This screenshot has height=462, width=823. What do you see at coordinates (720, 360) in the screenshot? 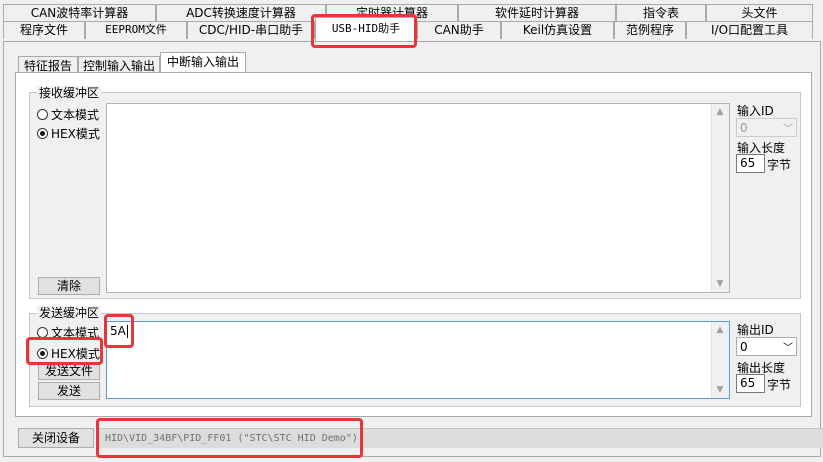
I see `send-scrollbar: ▲ ▼` at bounding box center [720, 360].